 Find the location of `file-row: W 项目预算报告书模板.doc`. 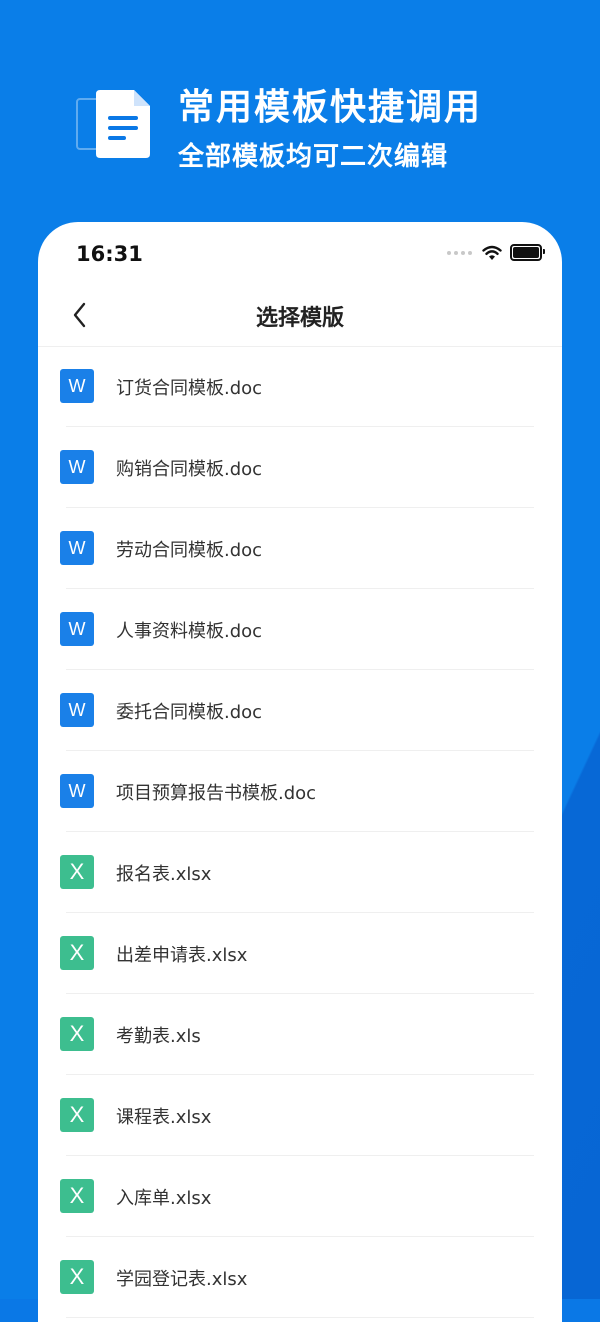

file-row: W 项目预算报告书模板.doc is located at coordinates (297, 791).